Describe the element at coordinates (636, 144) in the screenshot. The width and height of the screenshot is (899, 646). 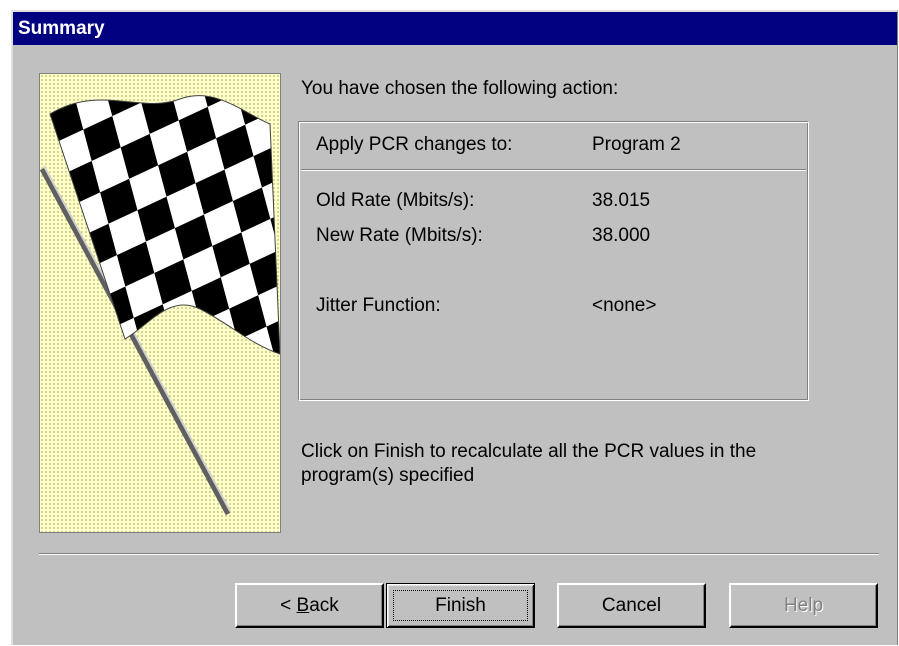
I see `apply-value: Program 2` at that location.